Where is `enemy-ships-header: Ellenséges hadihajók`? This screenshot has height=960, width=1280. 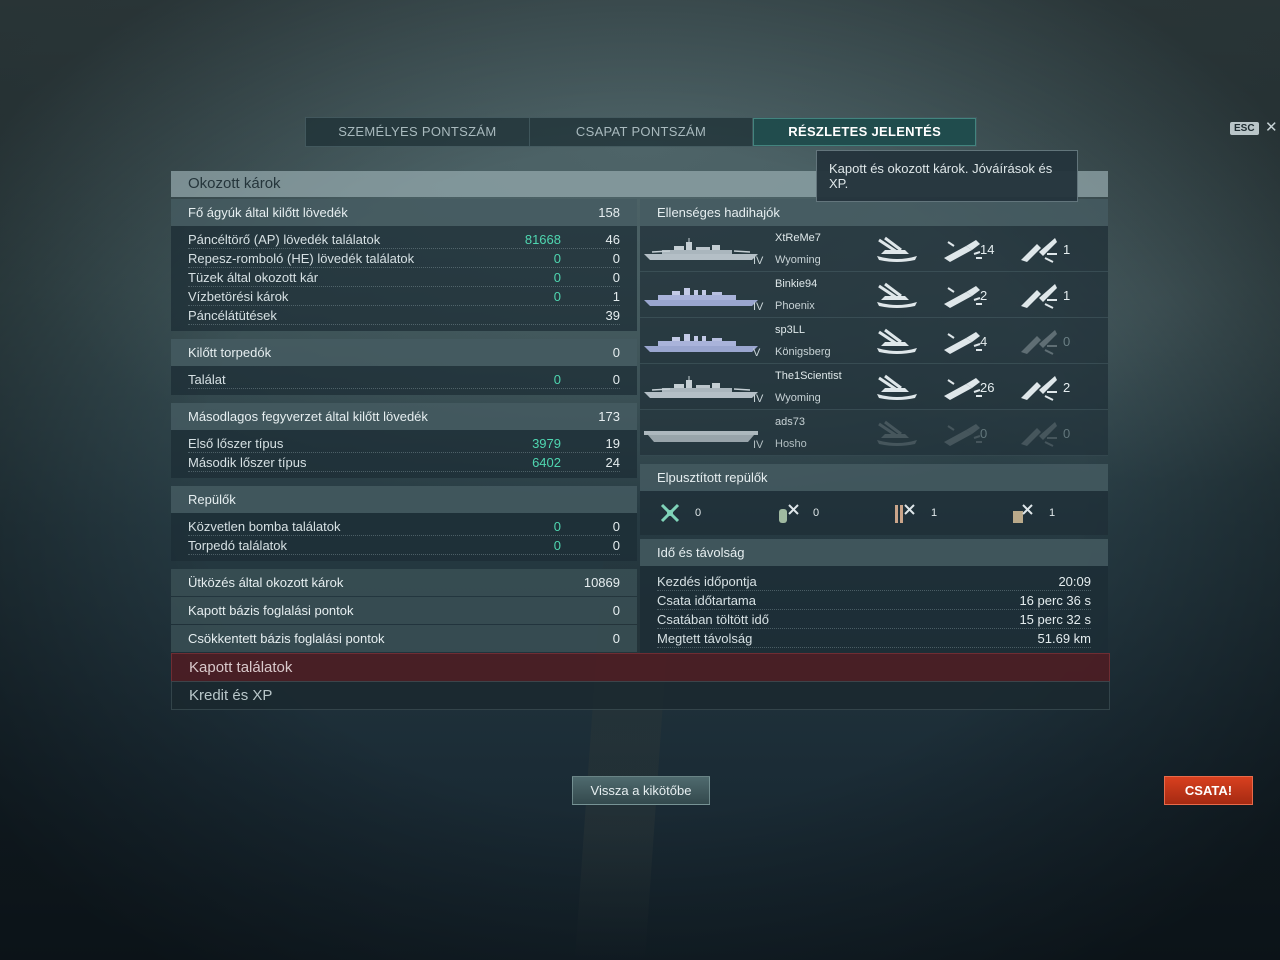 enemy-ships-header: Ellenséges hadihajók is located at coordinates (874, 212).